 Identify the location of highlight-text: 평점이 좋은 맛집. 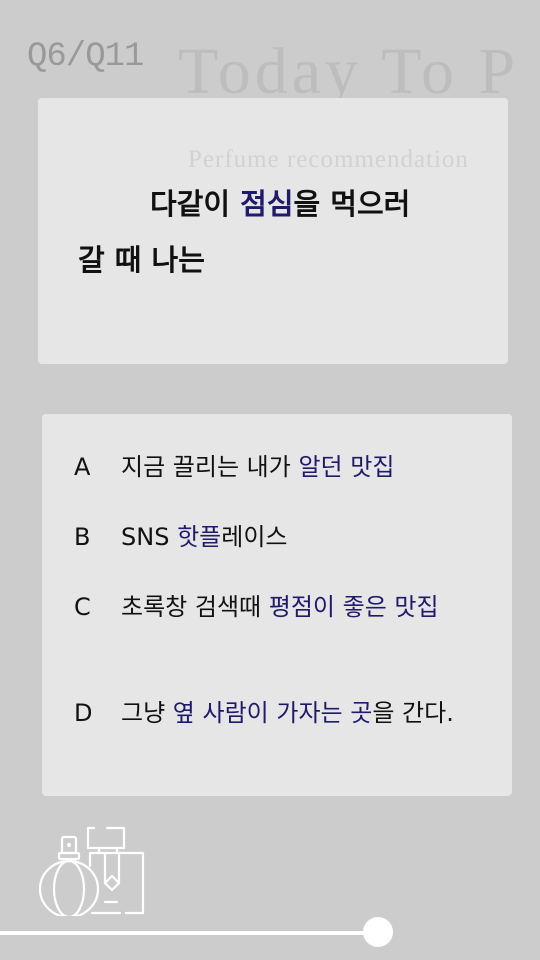
(353, 607).